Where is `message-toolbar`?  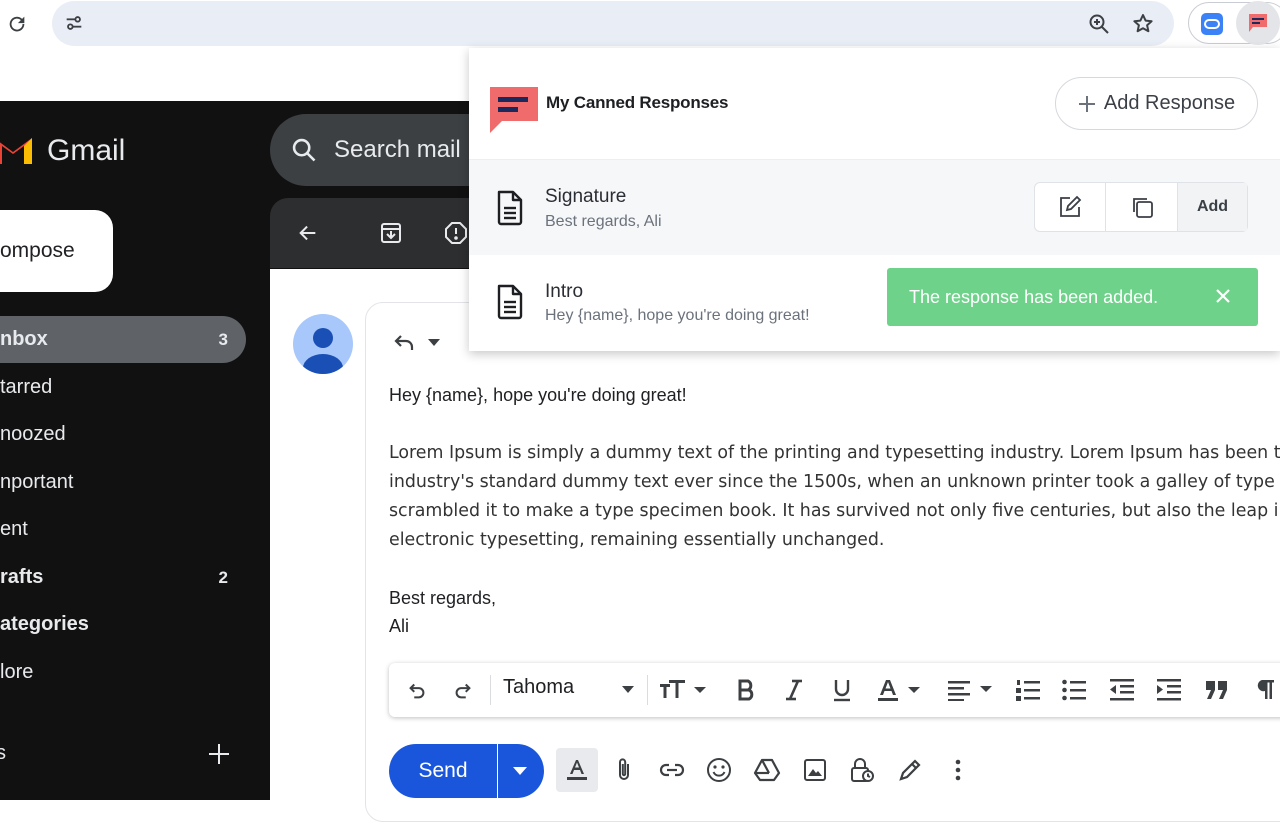 message-toolbar is located at coordinates (380, 233).